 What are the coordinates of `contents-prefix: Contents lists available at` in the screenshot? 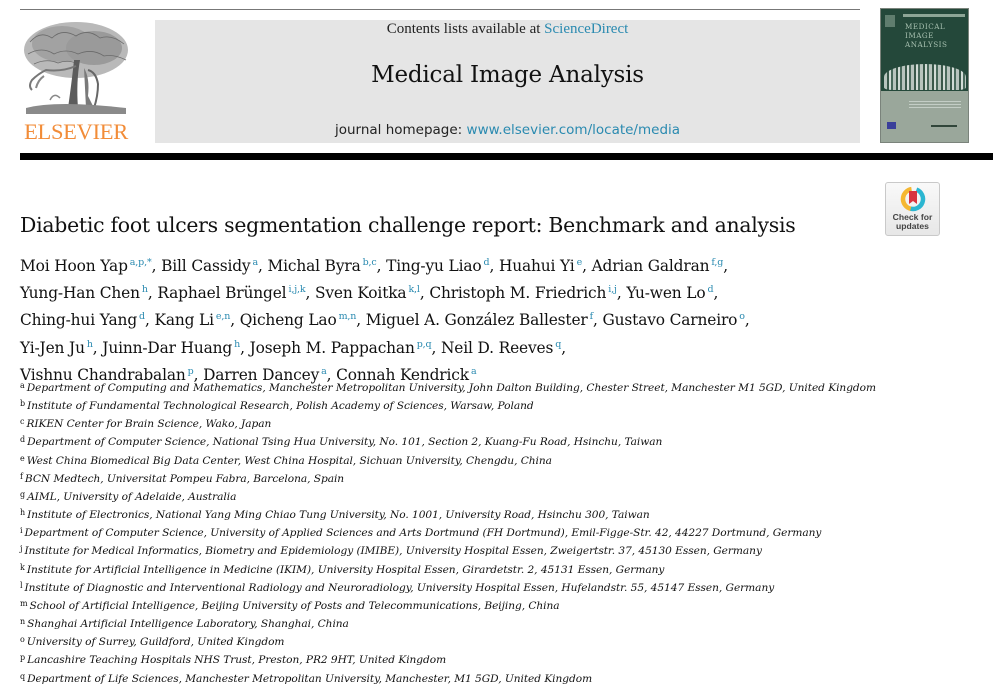 It's located at (465, 29).